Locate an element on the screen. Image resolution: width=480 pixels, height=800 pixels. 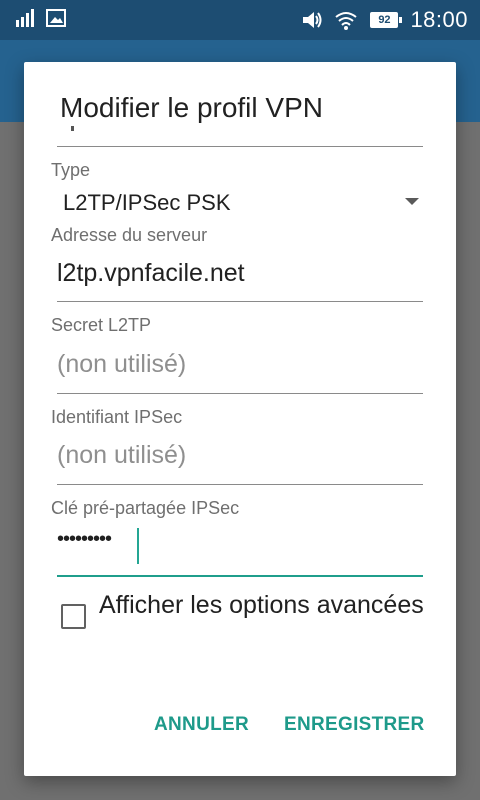
status-bar: 92 18:00 is located at coordinates (240, 20).